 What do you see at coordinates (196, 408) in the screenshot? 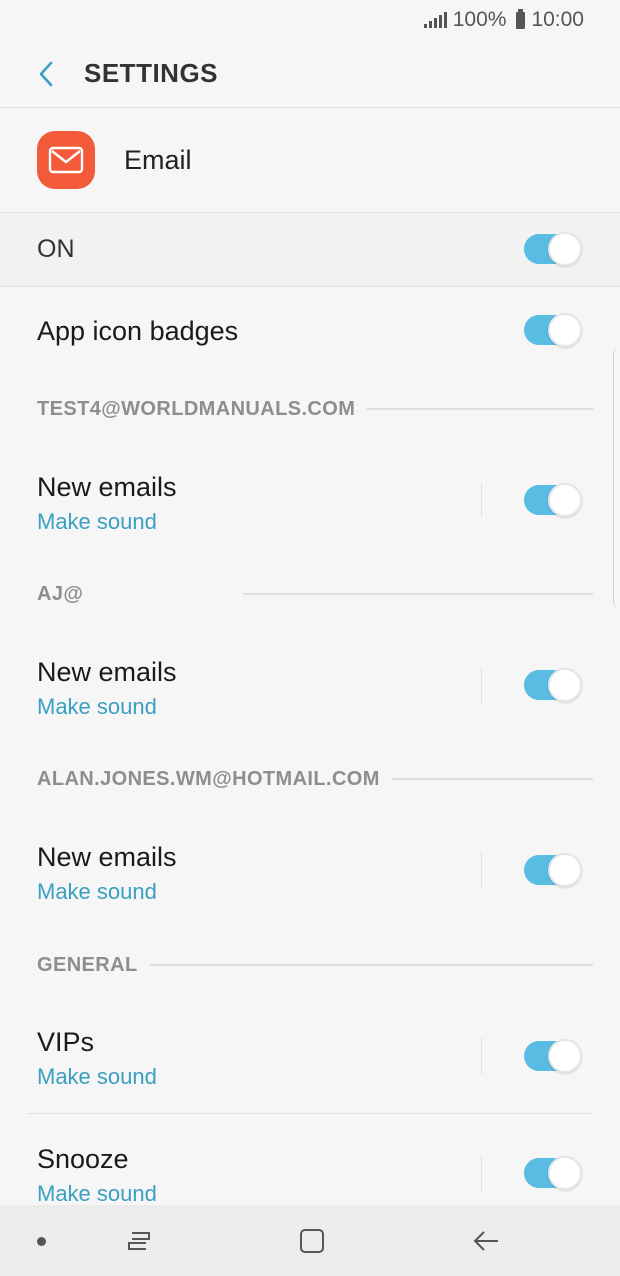
I see `section-label: TEST4@WORLDMANUALS.COM` at bounding box center [196, 408].